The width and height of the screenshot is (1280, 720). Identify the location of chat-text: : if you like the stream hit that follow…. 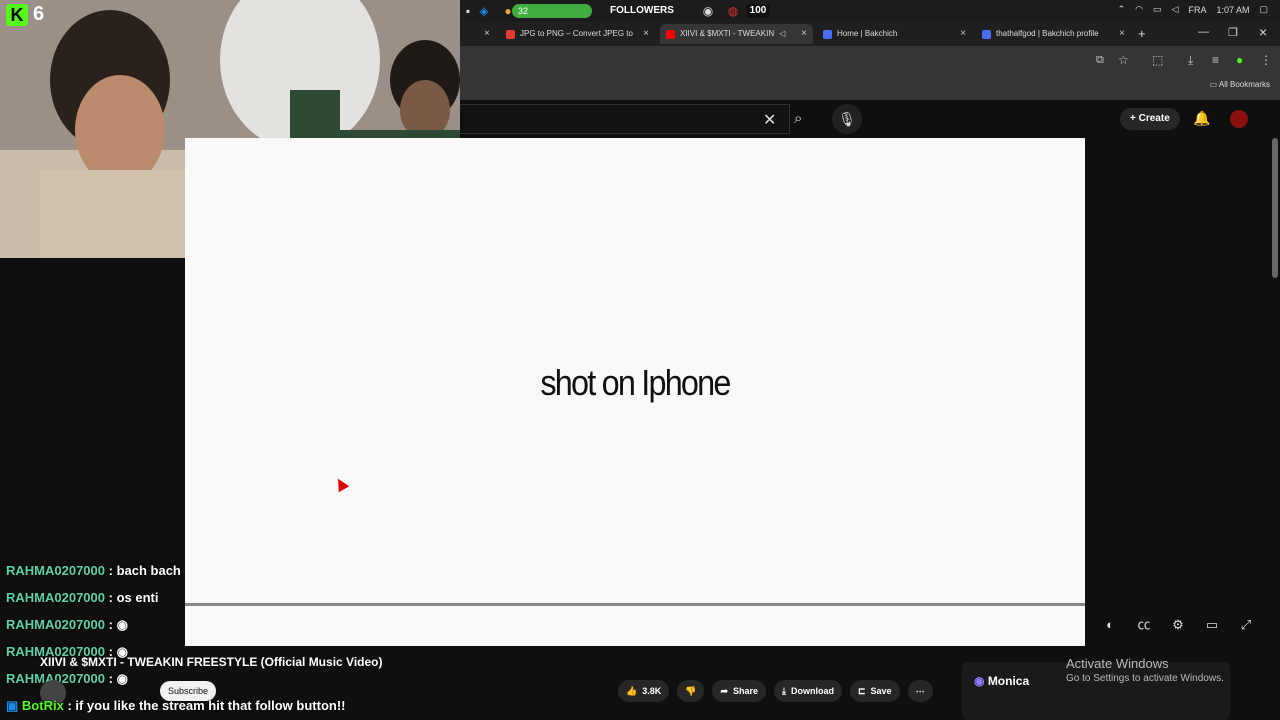
(206, 705).